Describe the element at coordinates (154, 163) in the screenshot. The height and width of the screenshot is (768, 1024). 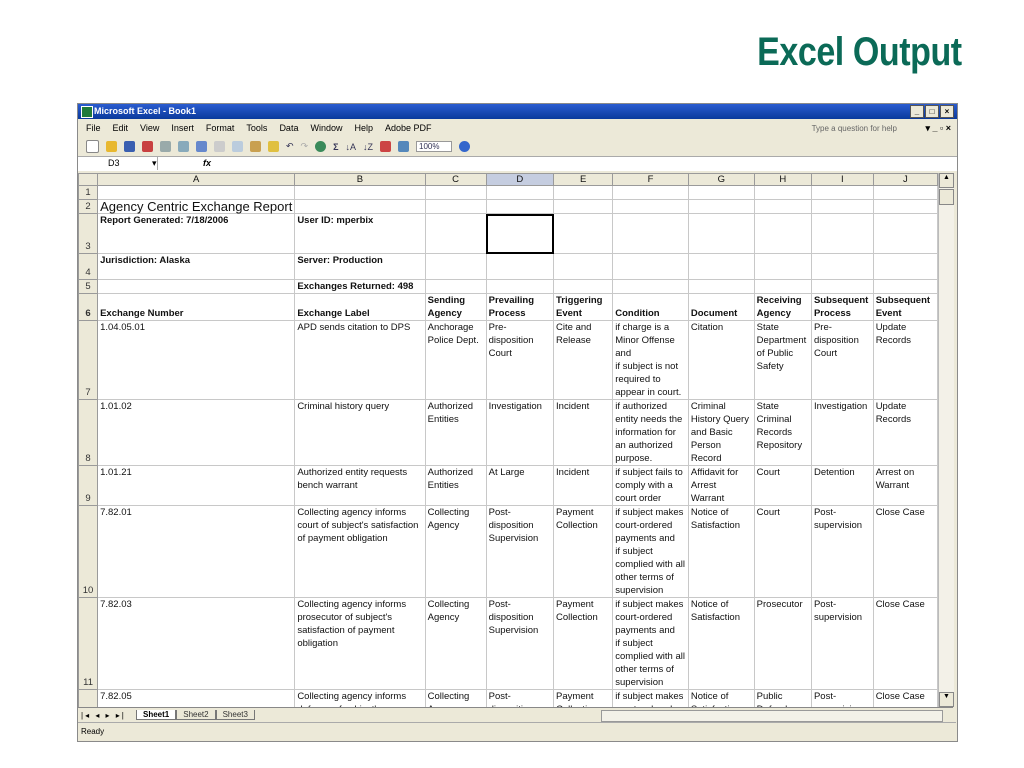
I see `chevron-down-icon: ▾` at that location.